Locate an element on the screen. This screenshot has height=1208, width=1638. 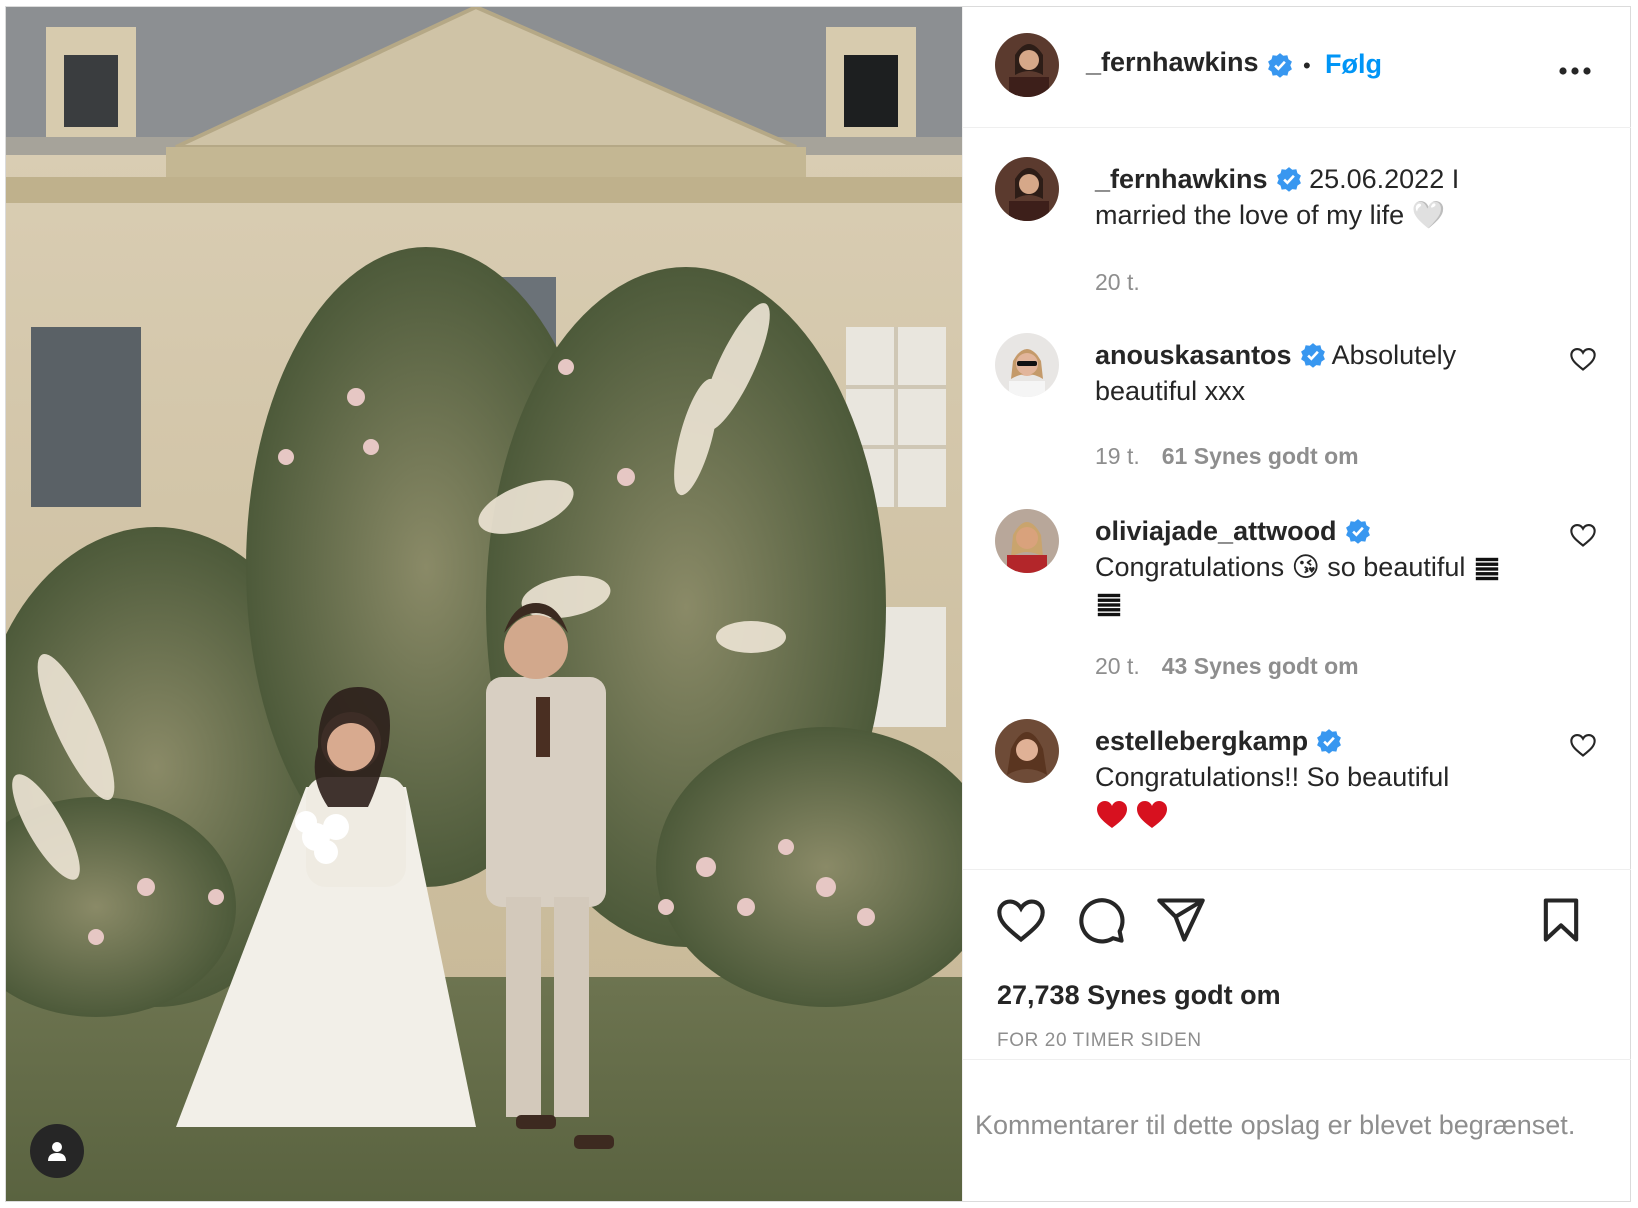
comment-username: estellebergkamp is located at coordinates (1201, 741).